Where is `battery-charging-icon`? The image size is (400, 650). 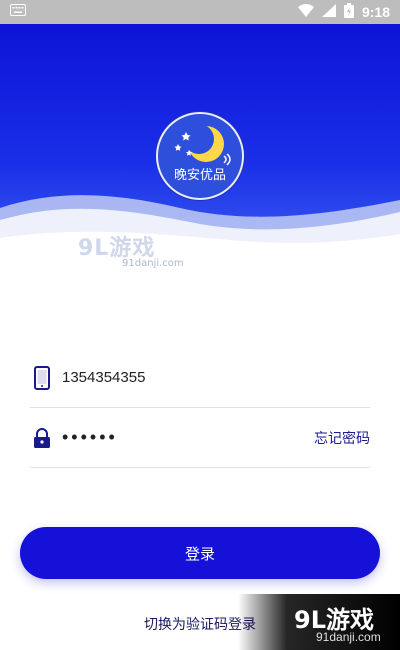 battery-charging-icon is located at coordinates (348, 12).